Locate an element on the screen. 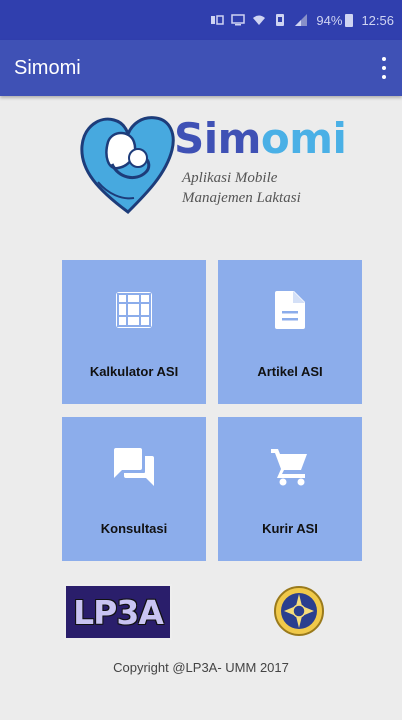 Image resolution: width=402 pixels, height=720 pixels. battery-icon is located at coordinates (349, 20).